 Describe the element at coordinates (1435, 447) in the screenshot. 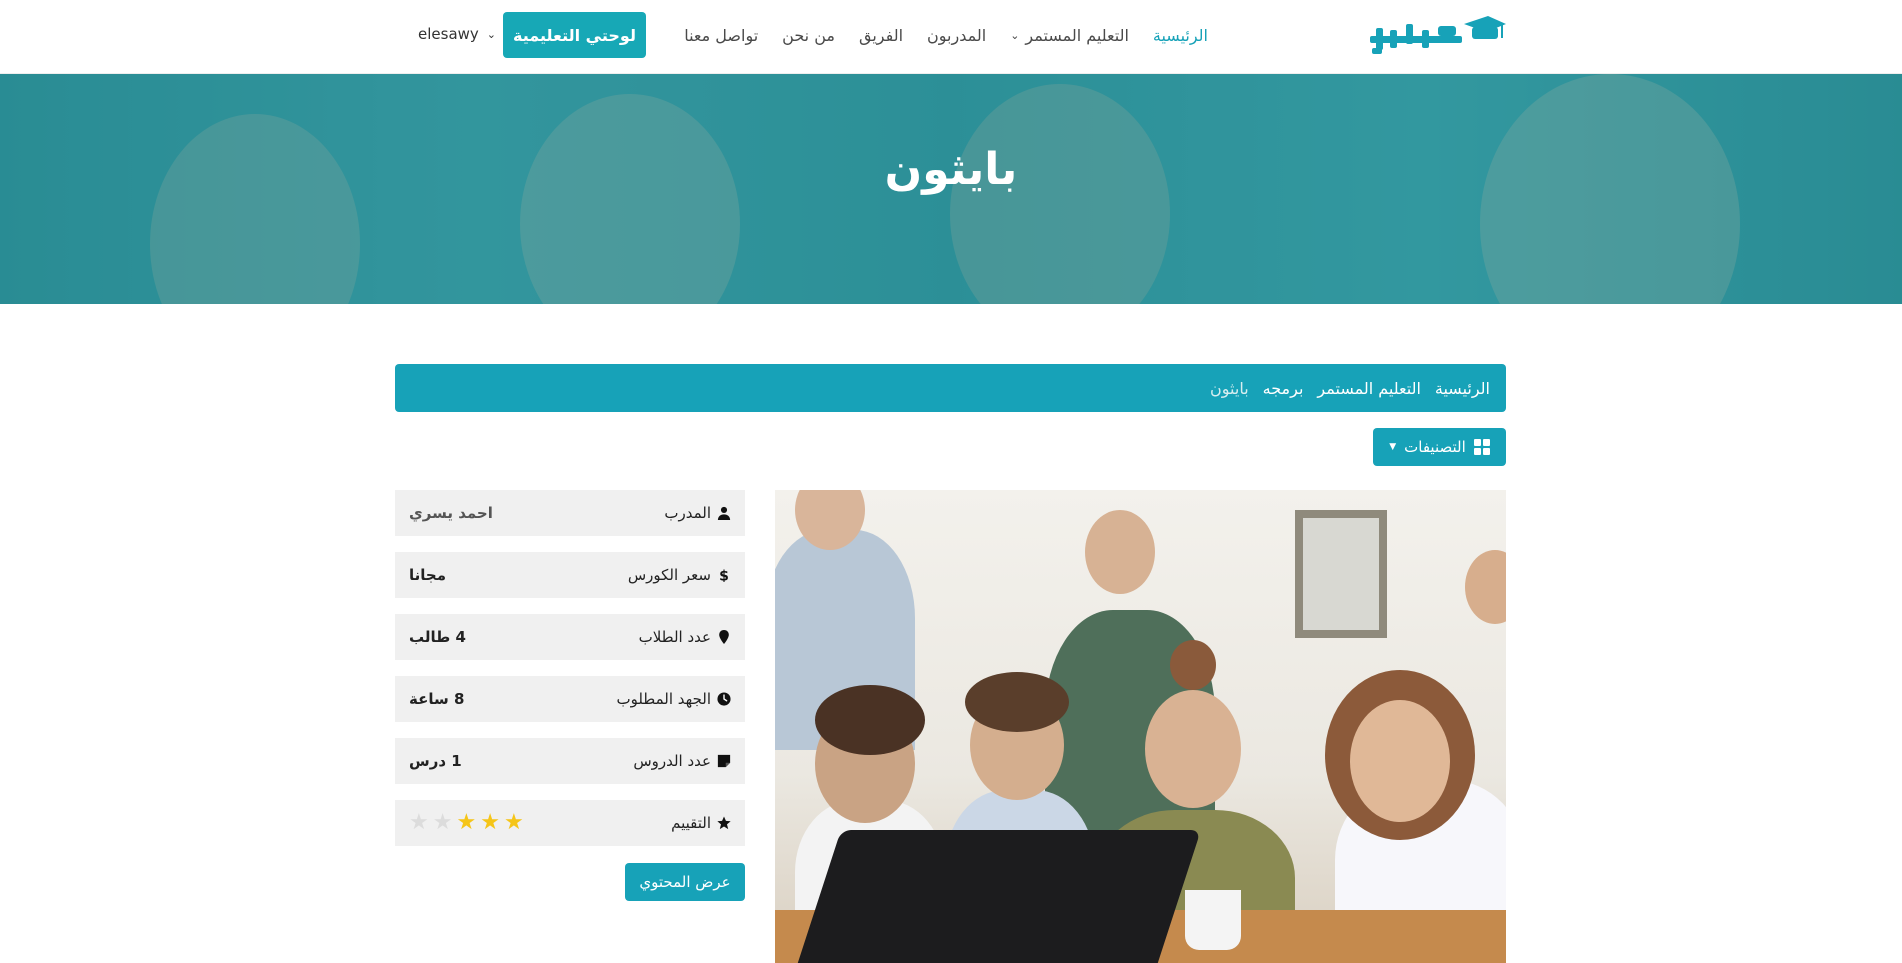

I see `categories-label: التصنيفات` at that location.